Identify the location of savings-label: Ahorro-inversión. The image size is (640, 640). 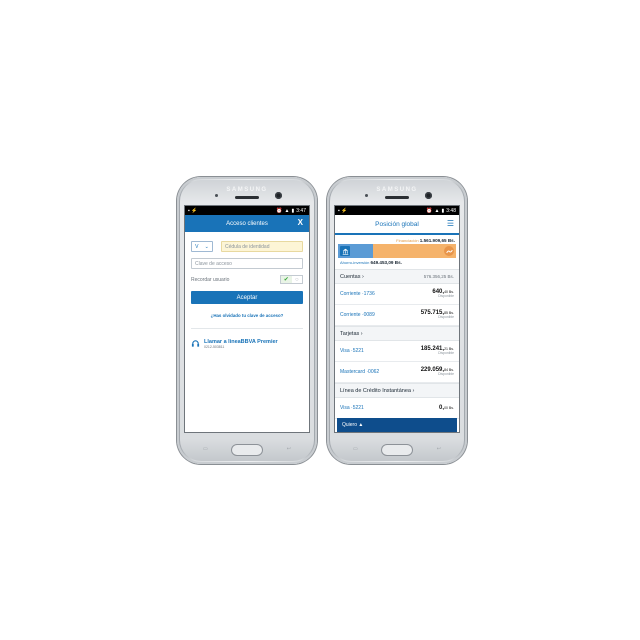
(355, 262).